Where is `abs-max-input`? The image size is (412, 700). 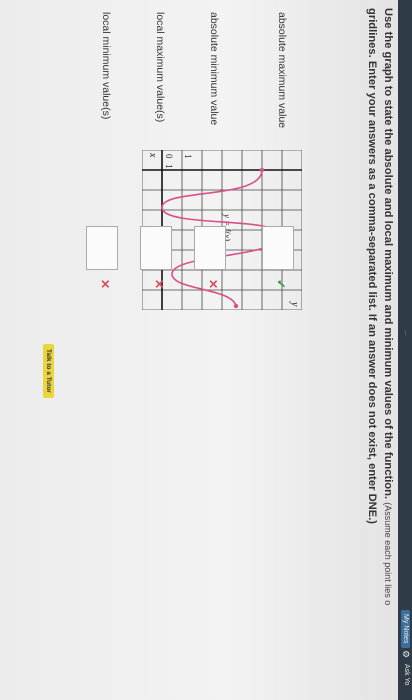 abs-max-input is located at coordinates (278, 248).